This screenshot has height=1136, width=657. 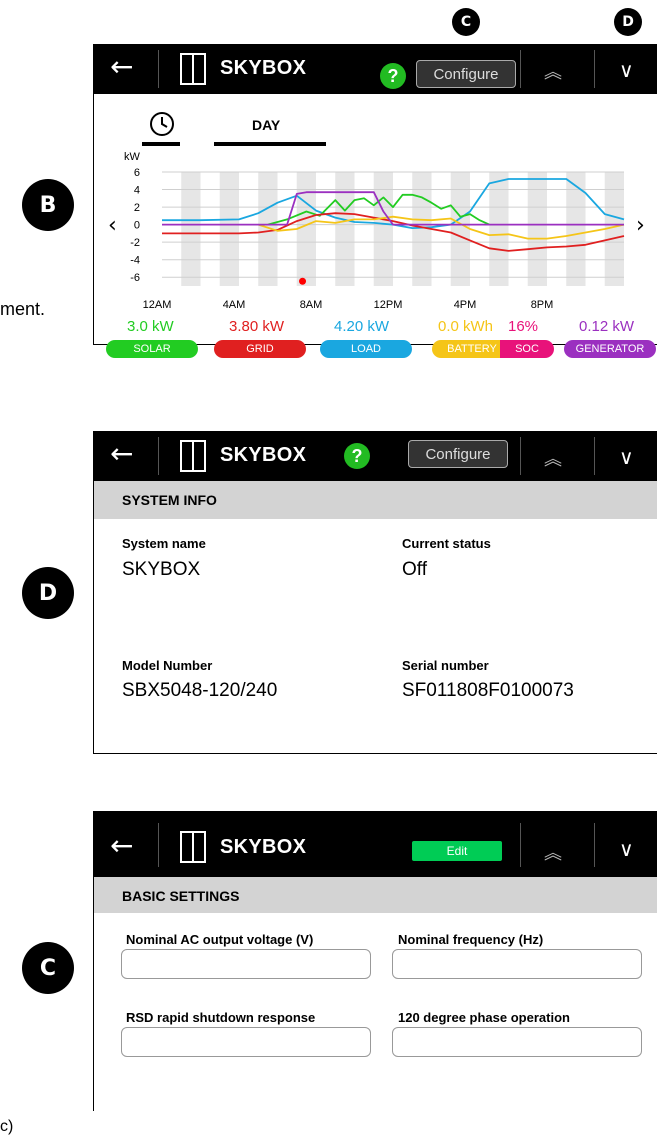 What do you see at coordinates (137, 173) in the screenshot?
I see `y-tick-label: 6` at bounding box center [137, 173].